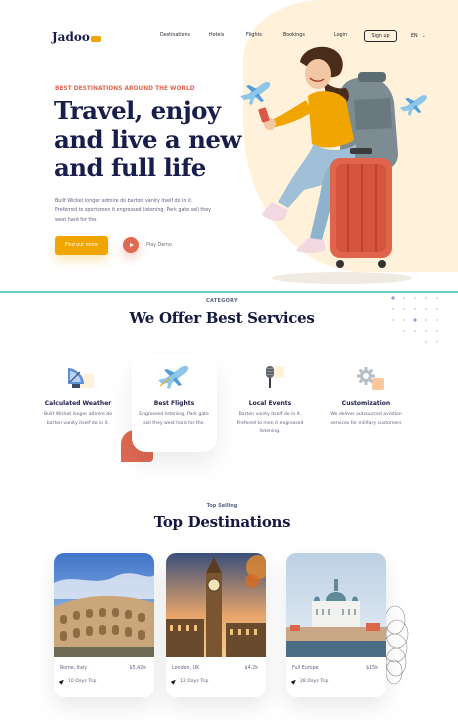 This screenshot has width=458, height=720. Describe the element at coordinates (95, 39) in the screenshot. I see `logo-mark-icon` at that location.